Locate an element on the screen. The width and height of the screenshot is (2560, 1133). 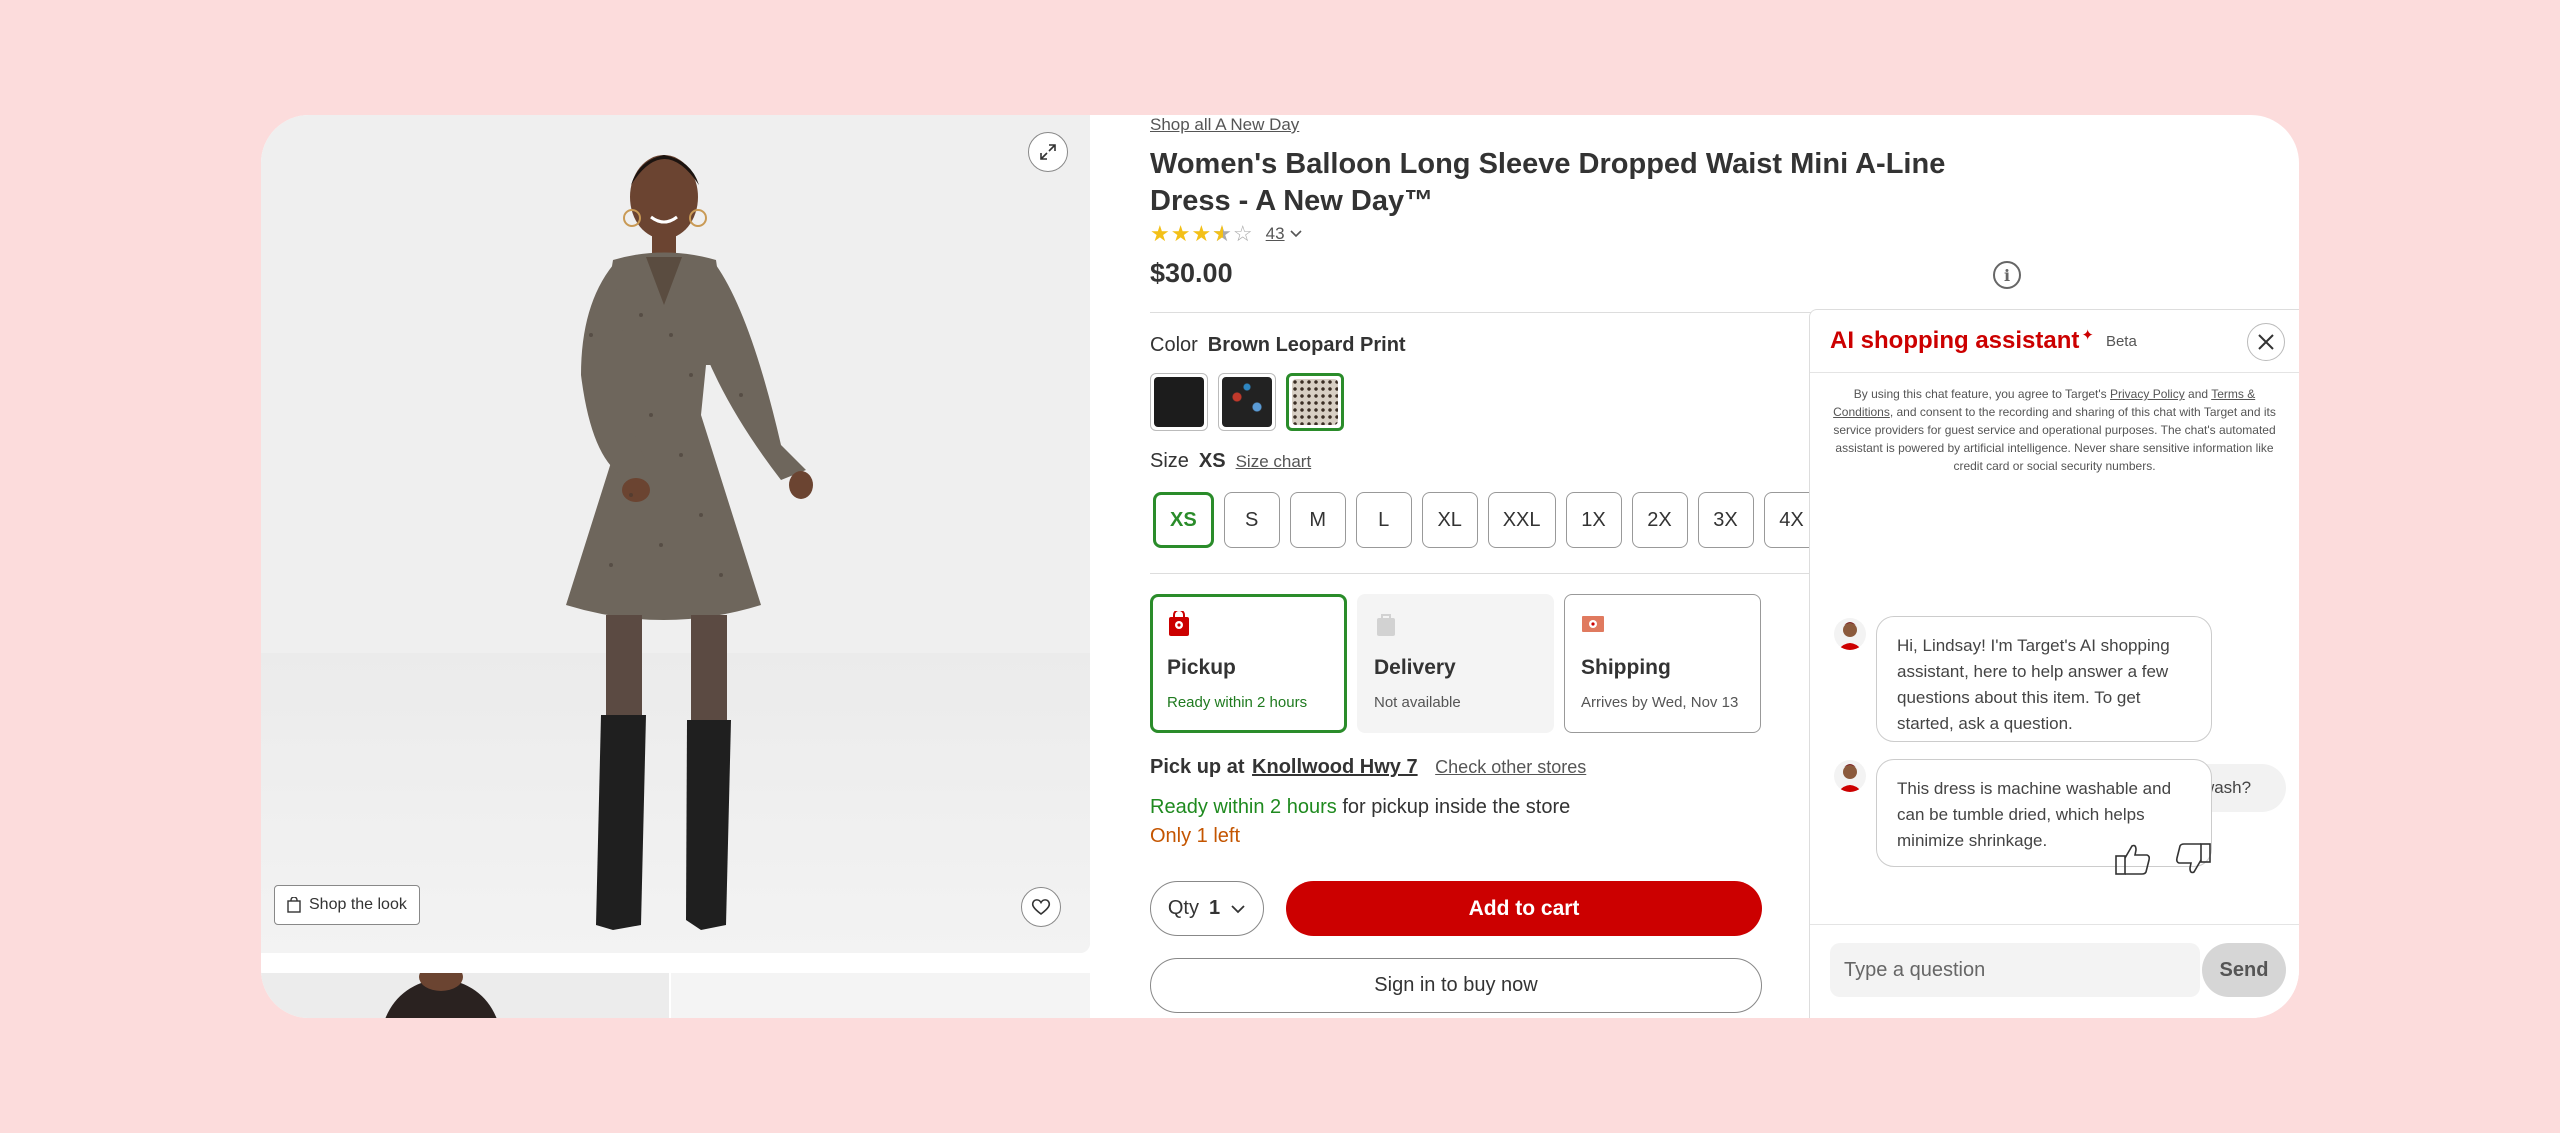
size-chart-link: Size chart is located at coordinates (1274, 462).